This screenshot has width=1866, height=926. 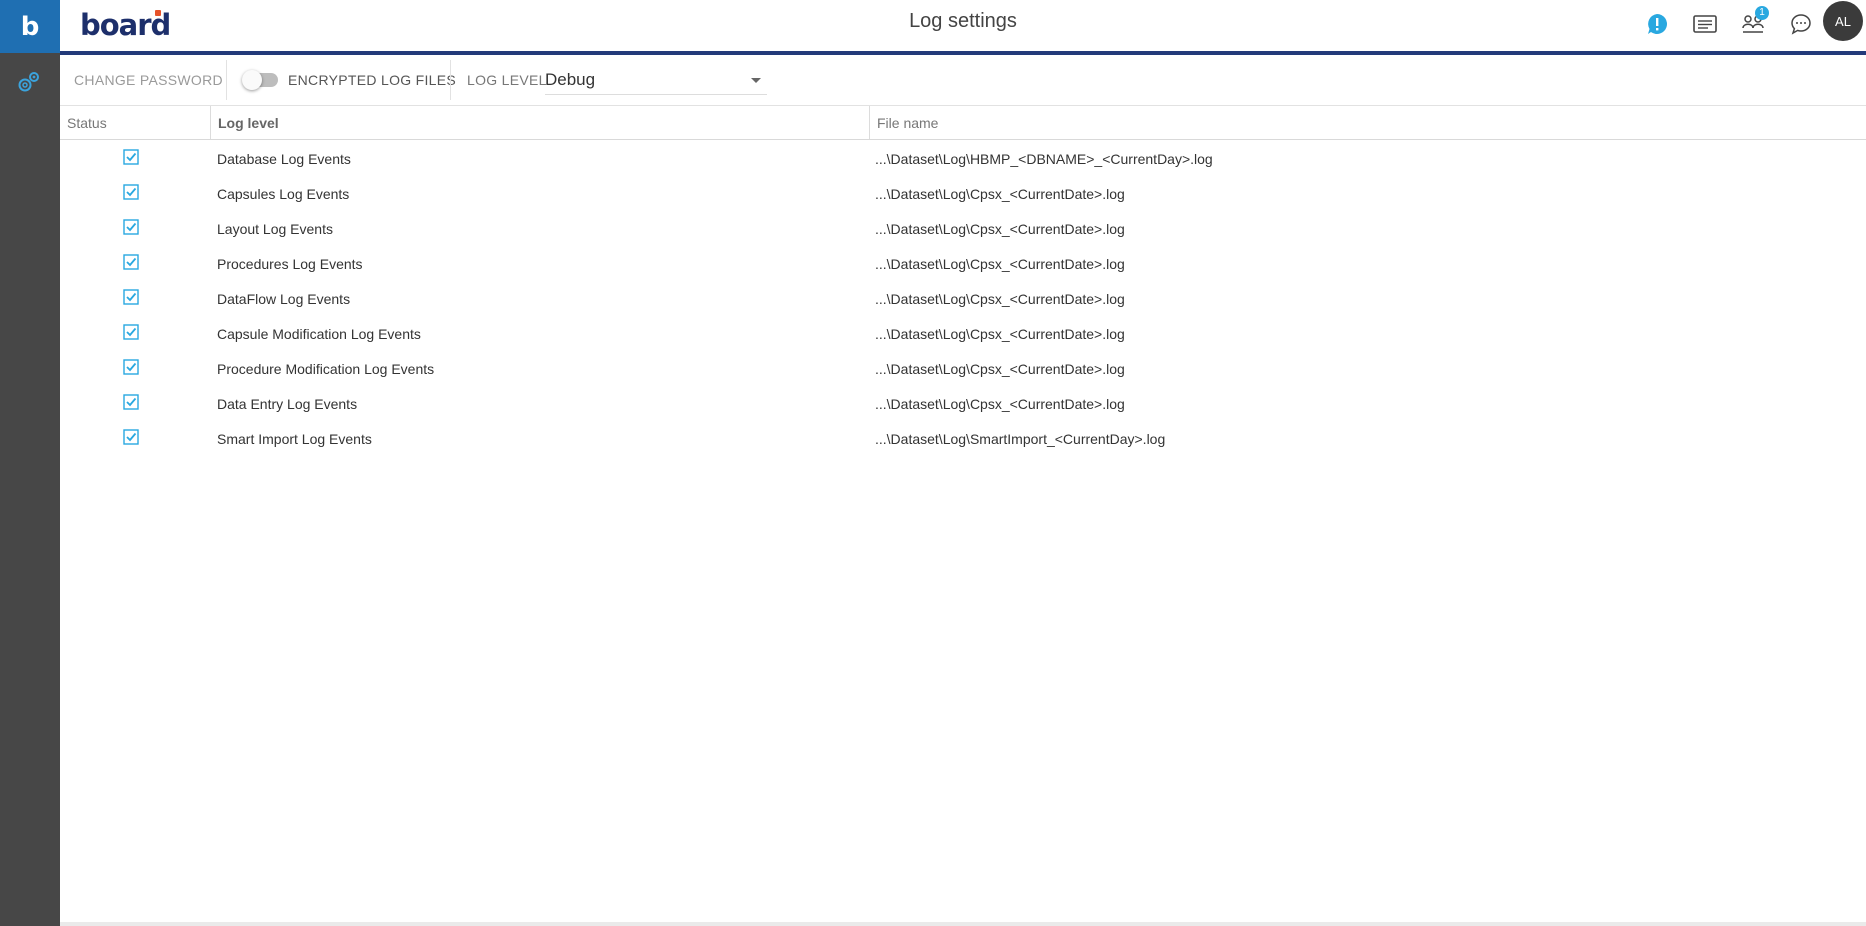 I want to click on board-logo: board, so click(x=128, y=24).